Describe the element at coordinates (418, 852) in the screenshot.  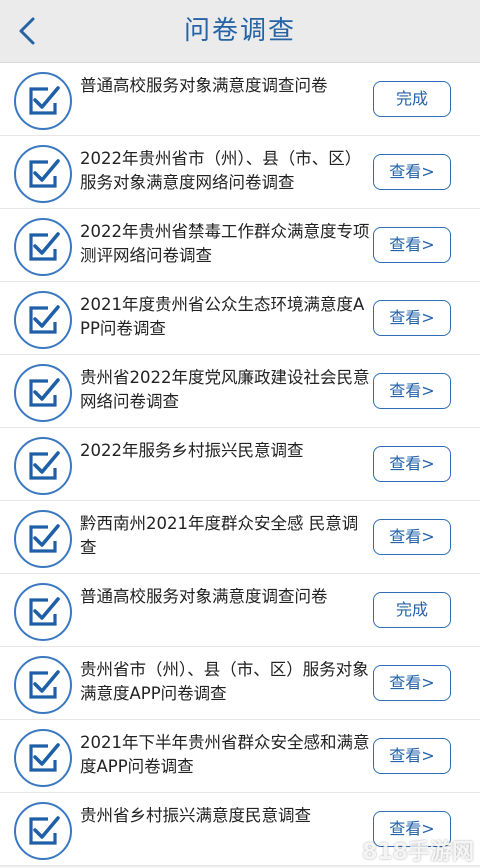
I see `watermark: 818手游网` at that location.